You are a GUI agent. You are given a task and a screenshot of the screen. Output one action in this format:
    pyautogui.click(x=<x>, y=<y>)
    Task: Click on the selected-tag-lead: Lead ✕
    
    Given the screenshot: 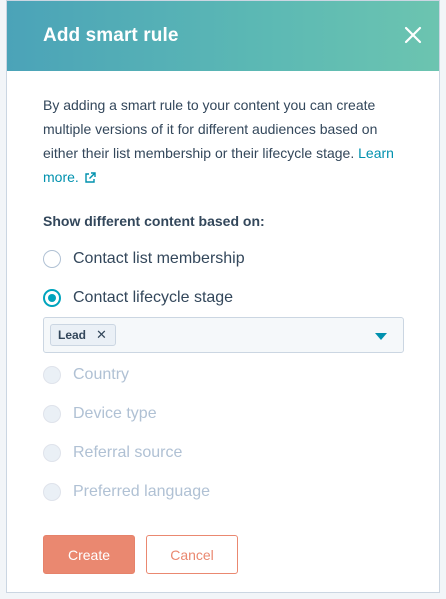 What is the action you would take?
    pyautogui.click(x=83, y=335)
    